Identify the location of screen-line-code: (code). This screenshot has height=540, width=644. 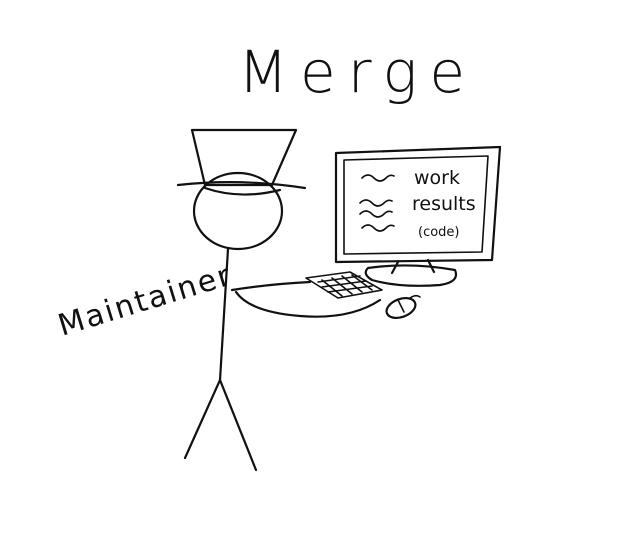
(439, 232).